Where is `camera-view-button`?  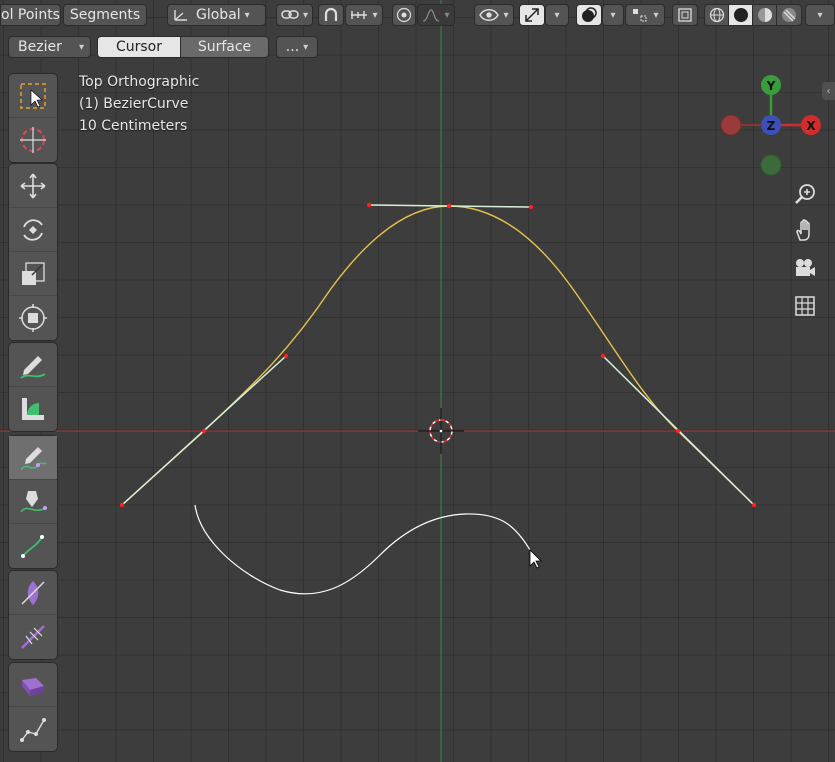
camera-view-button is located at coordinates (805, 268).